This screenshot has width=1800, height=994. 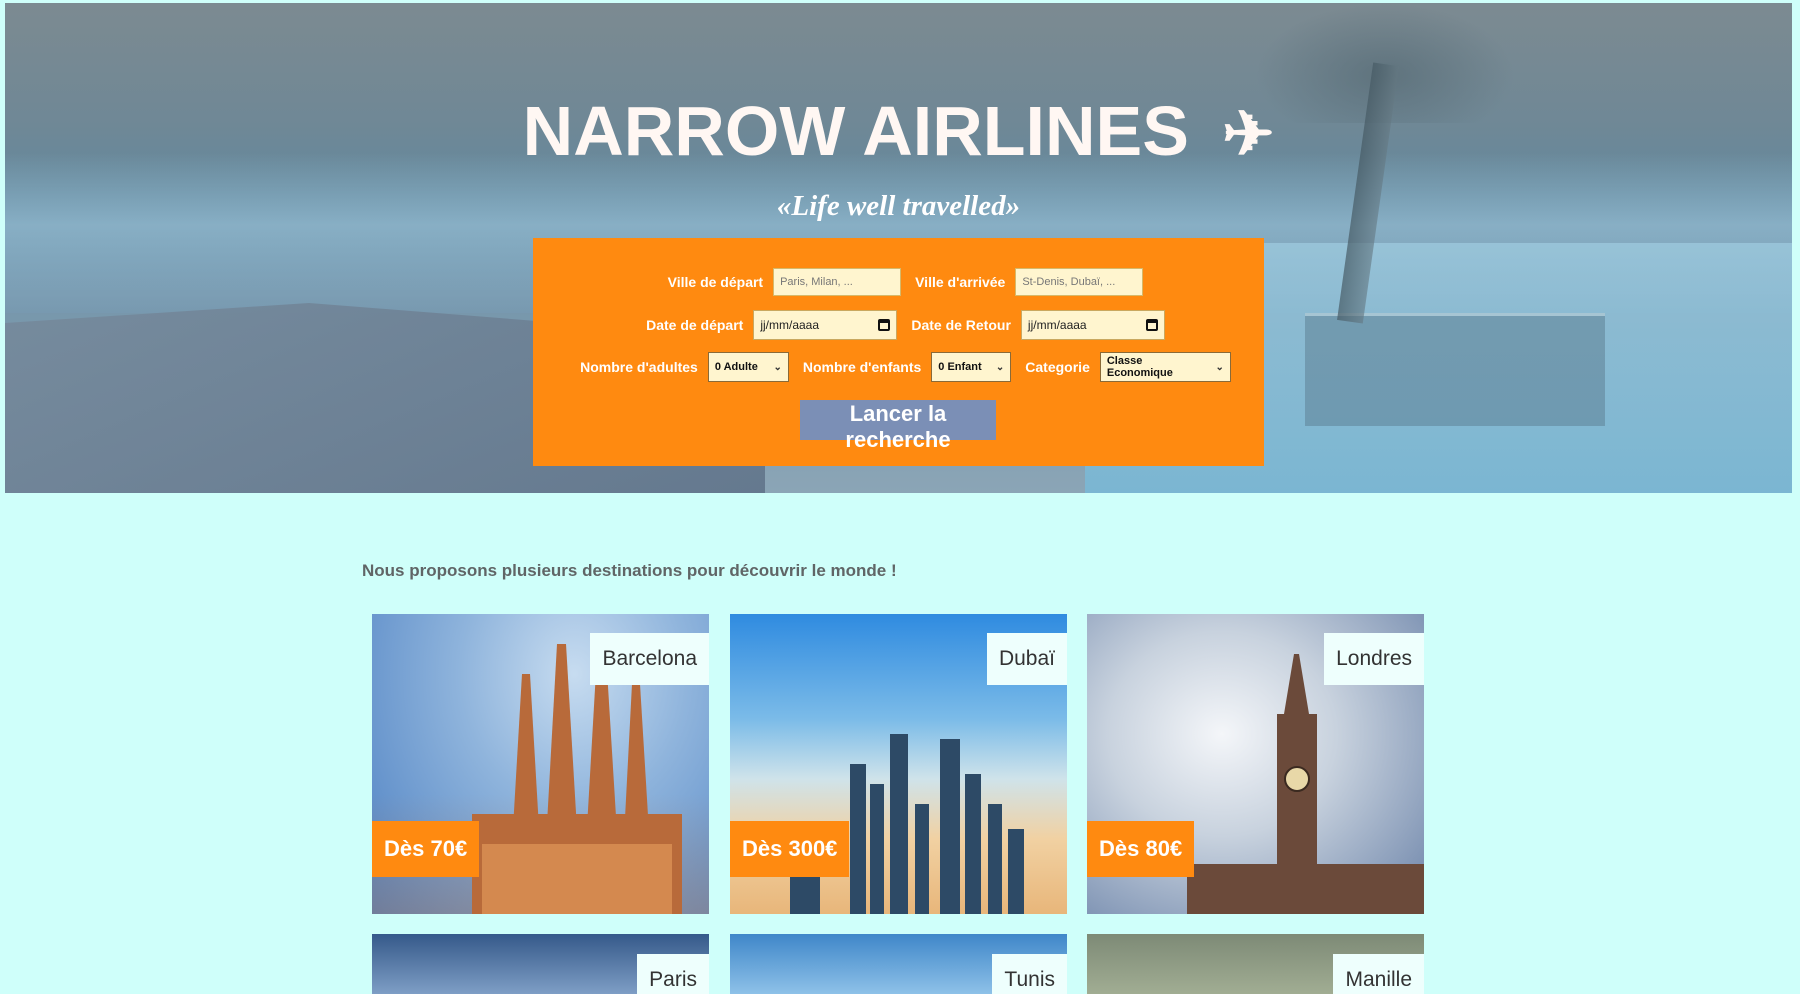 I want to click on brand-title: NARROW AIRLINES ✈, so click(x=898, y=131).